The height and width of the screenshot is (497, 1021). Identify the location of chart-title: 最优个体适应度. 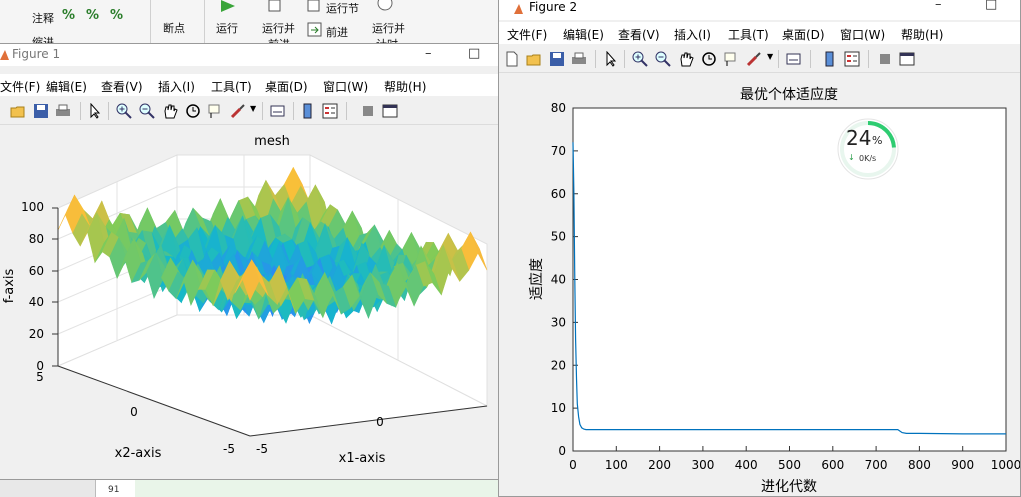
(789, 94).